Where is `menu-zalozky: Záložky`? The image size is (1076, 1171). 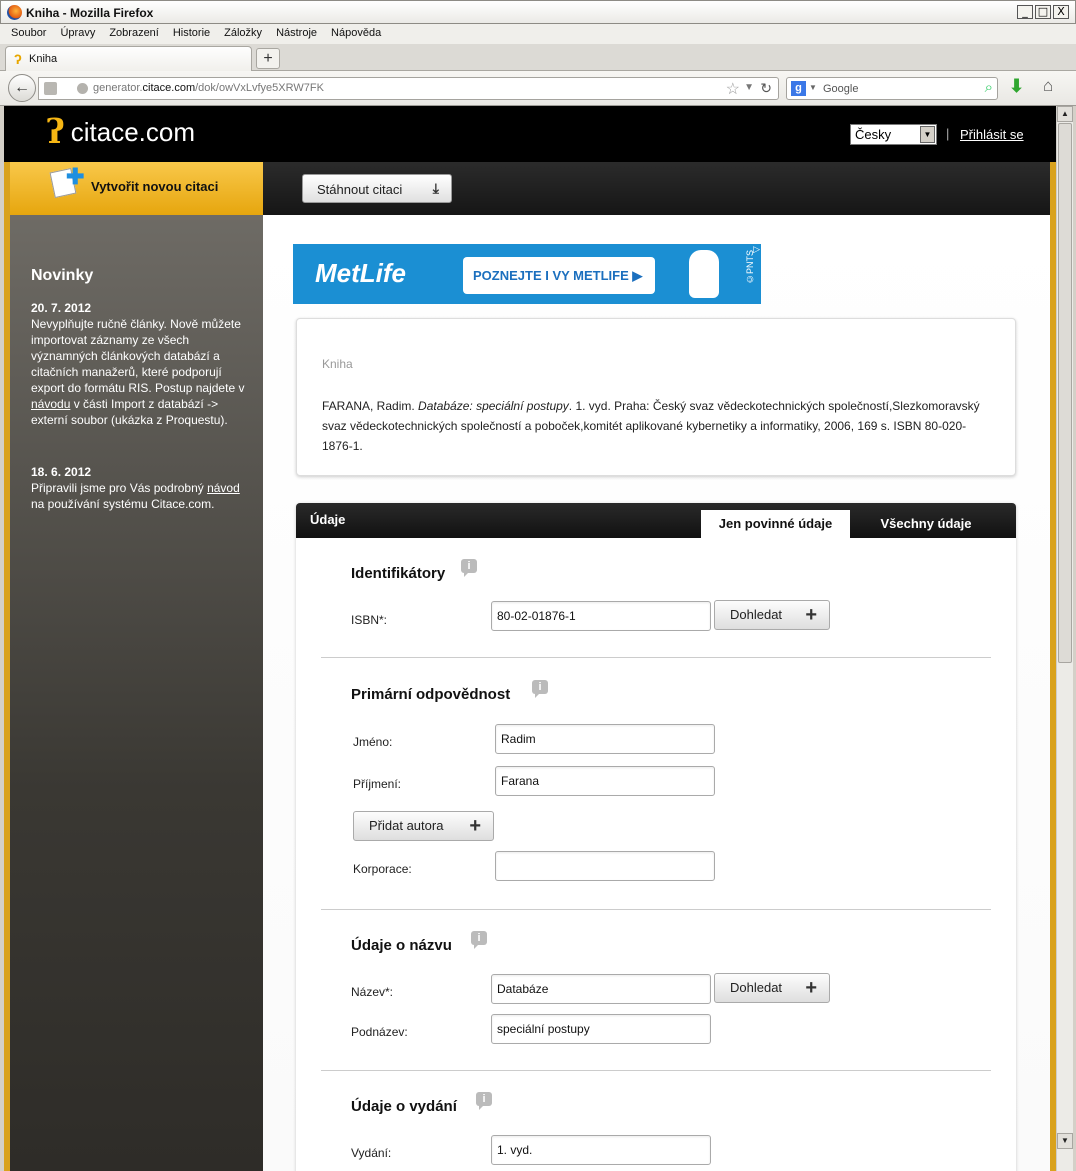
menu-zalozky: Záložky is located at coordinates (243, 34).